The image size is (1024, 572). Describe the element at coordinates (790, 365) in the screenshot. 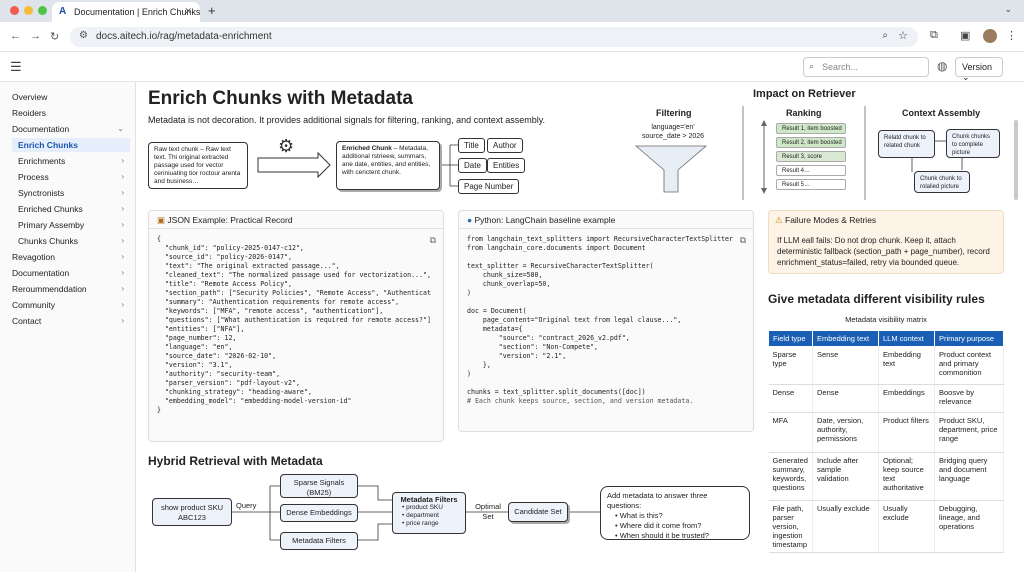

I see `table-cell: Sparse type` at that location.